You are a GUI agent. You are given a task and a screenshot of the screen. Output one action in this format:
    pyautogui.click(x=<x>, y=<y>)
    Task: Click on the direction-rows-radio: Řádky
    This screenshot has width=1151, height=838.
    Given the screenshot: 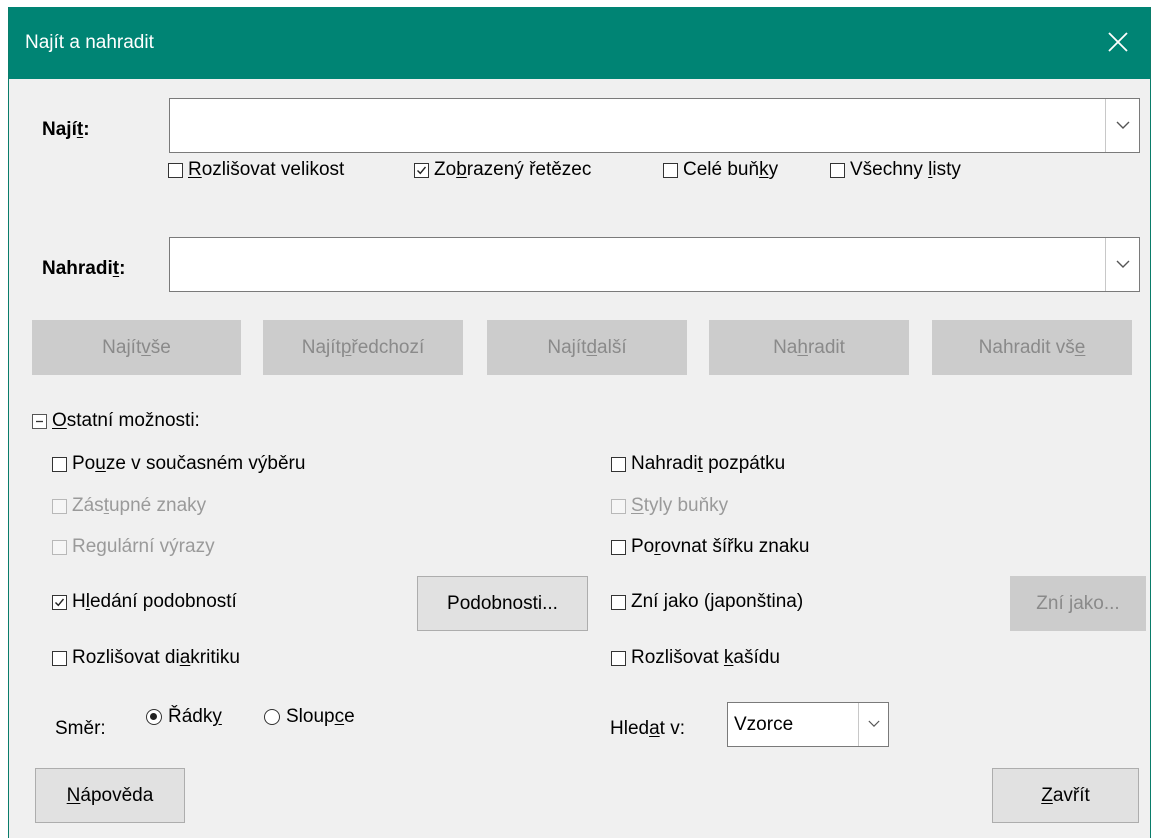 What is the action you would take?
    pyautogui.click(x=184, y=717)
    